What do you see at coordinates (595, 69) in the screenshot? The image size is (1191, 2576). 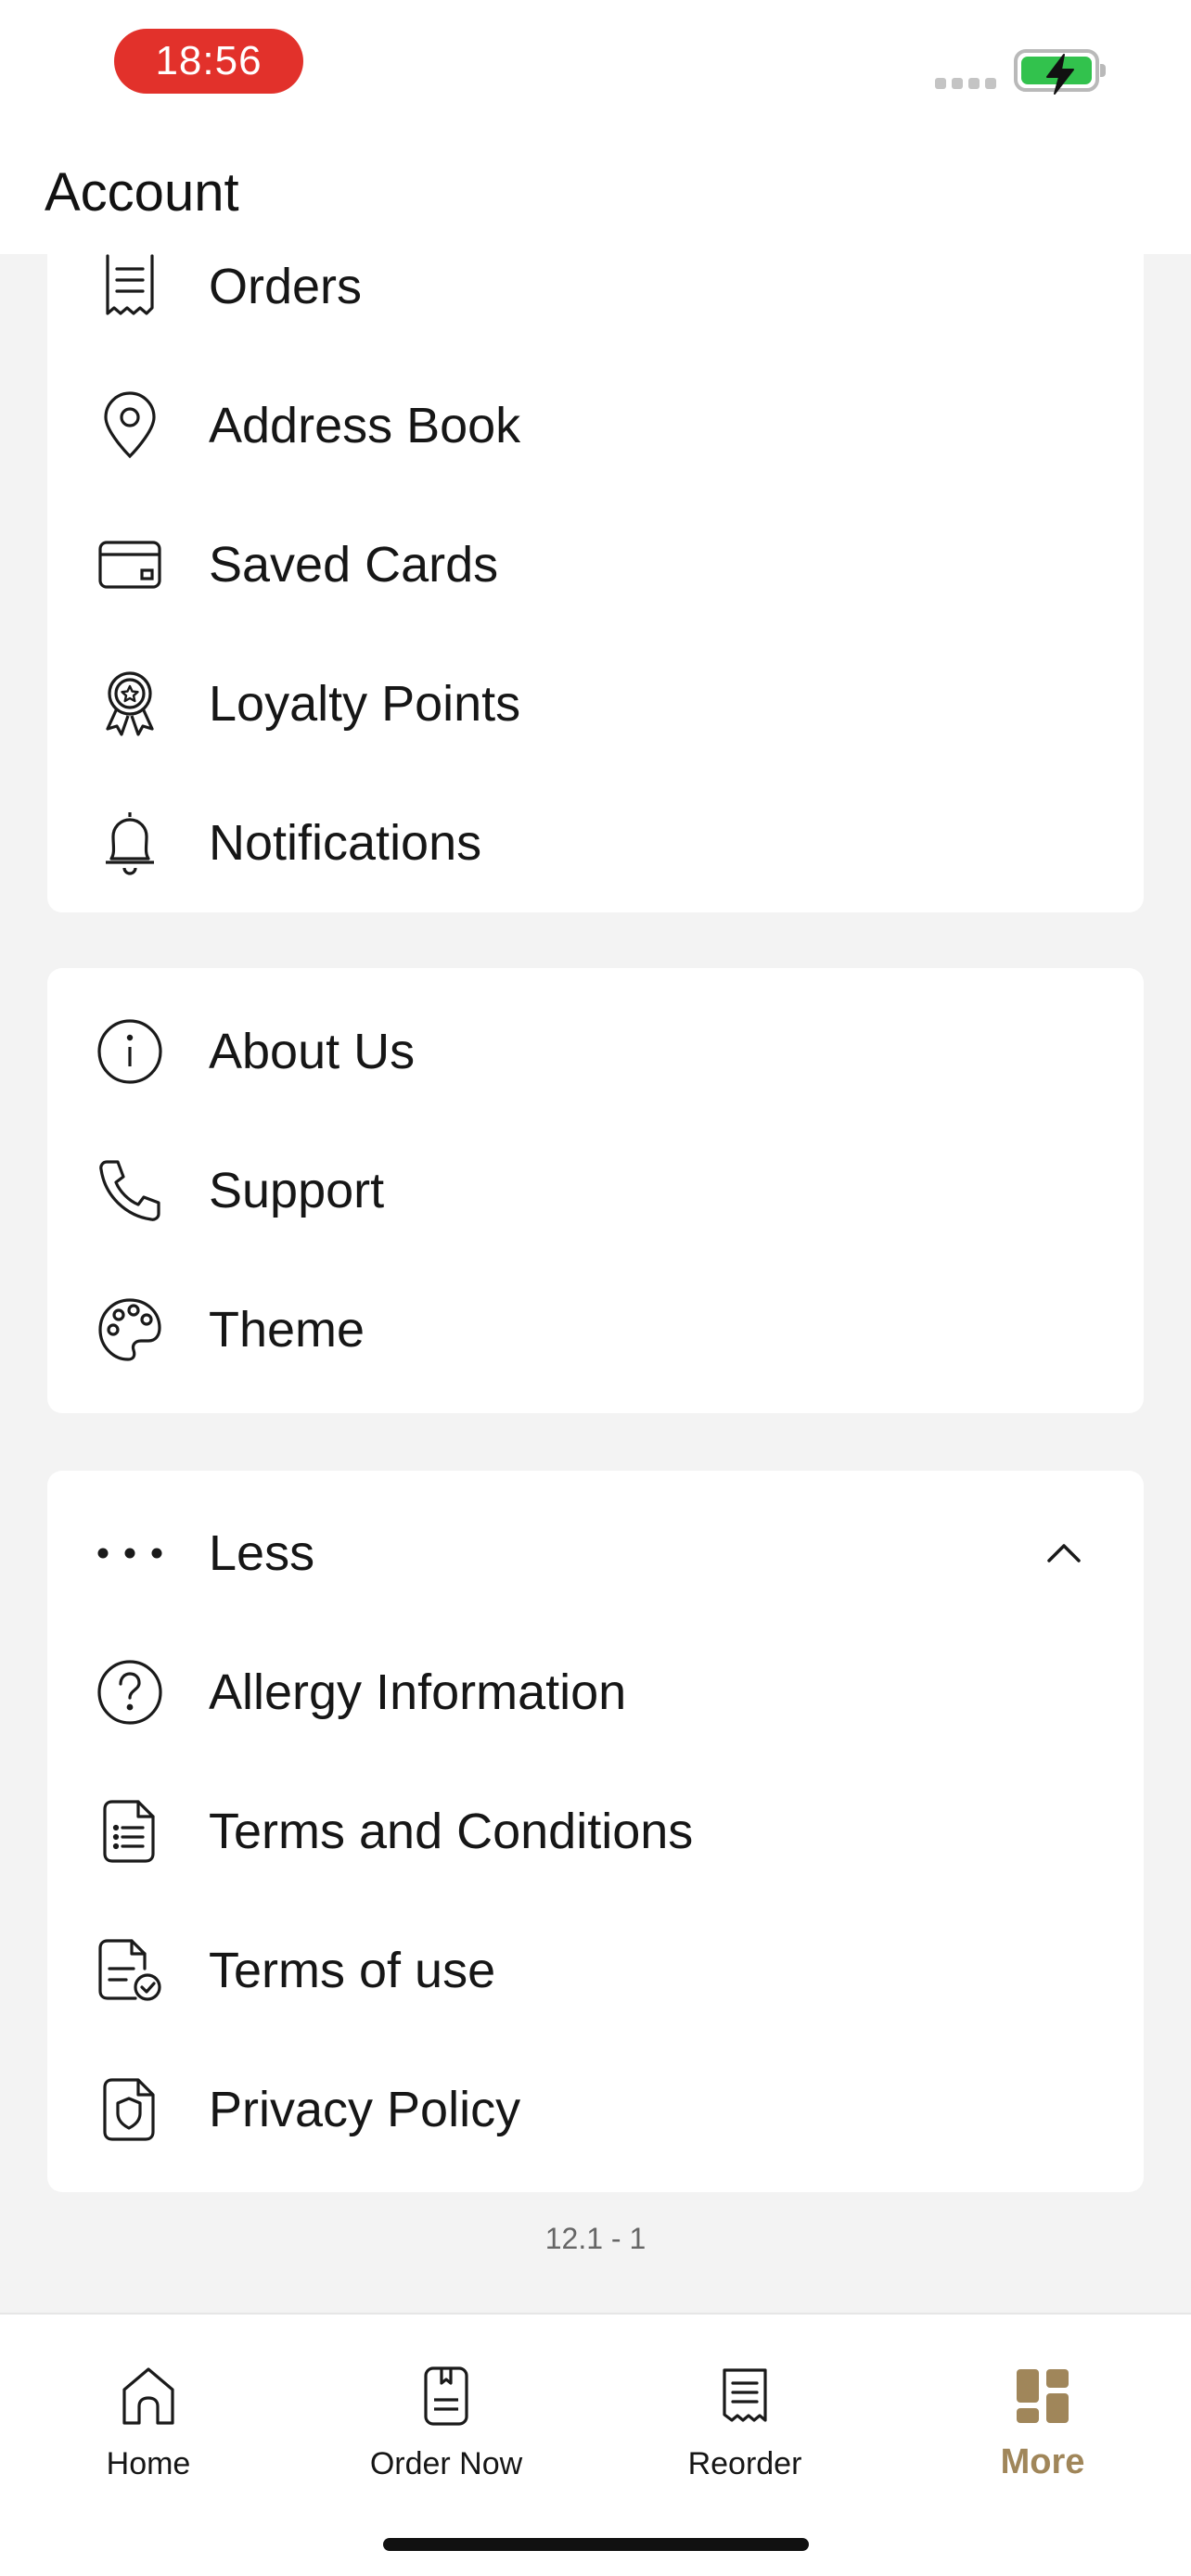 I see `status-bar: 18:56` at bounding box center [595, 69].